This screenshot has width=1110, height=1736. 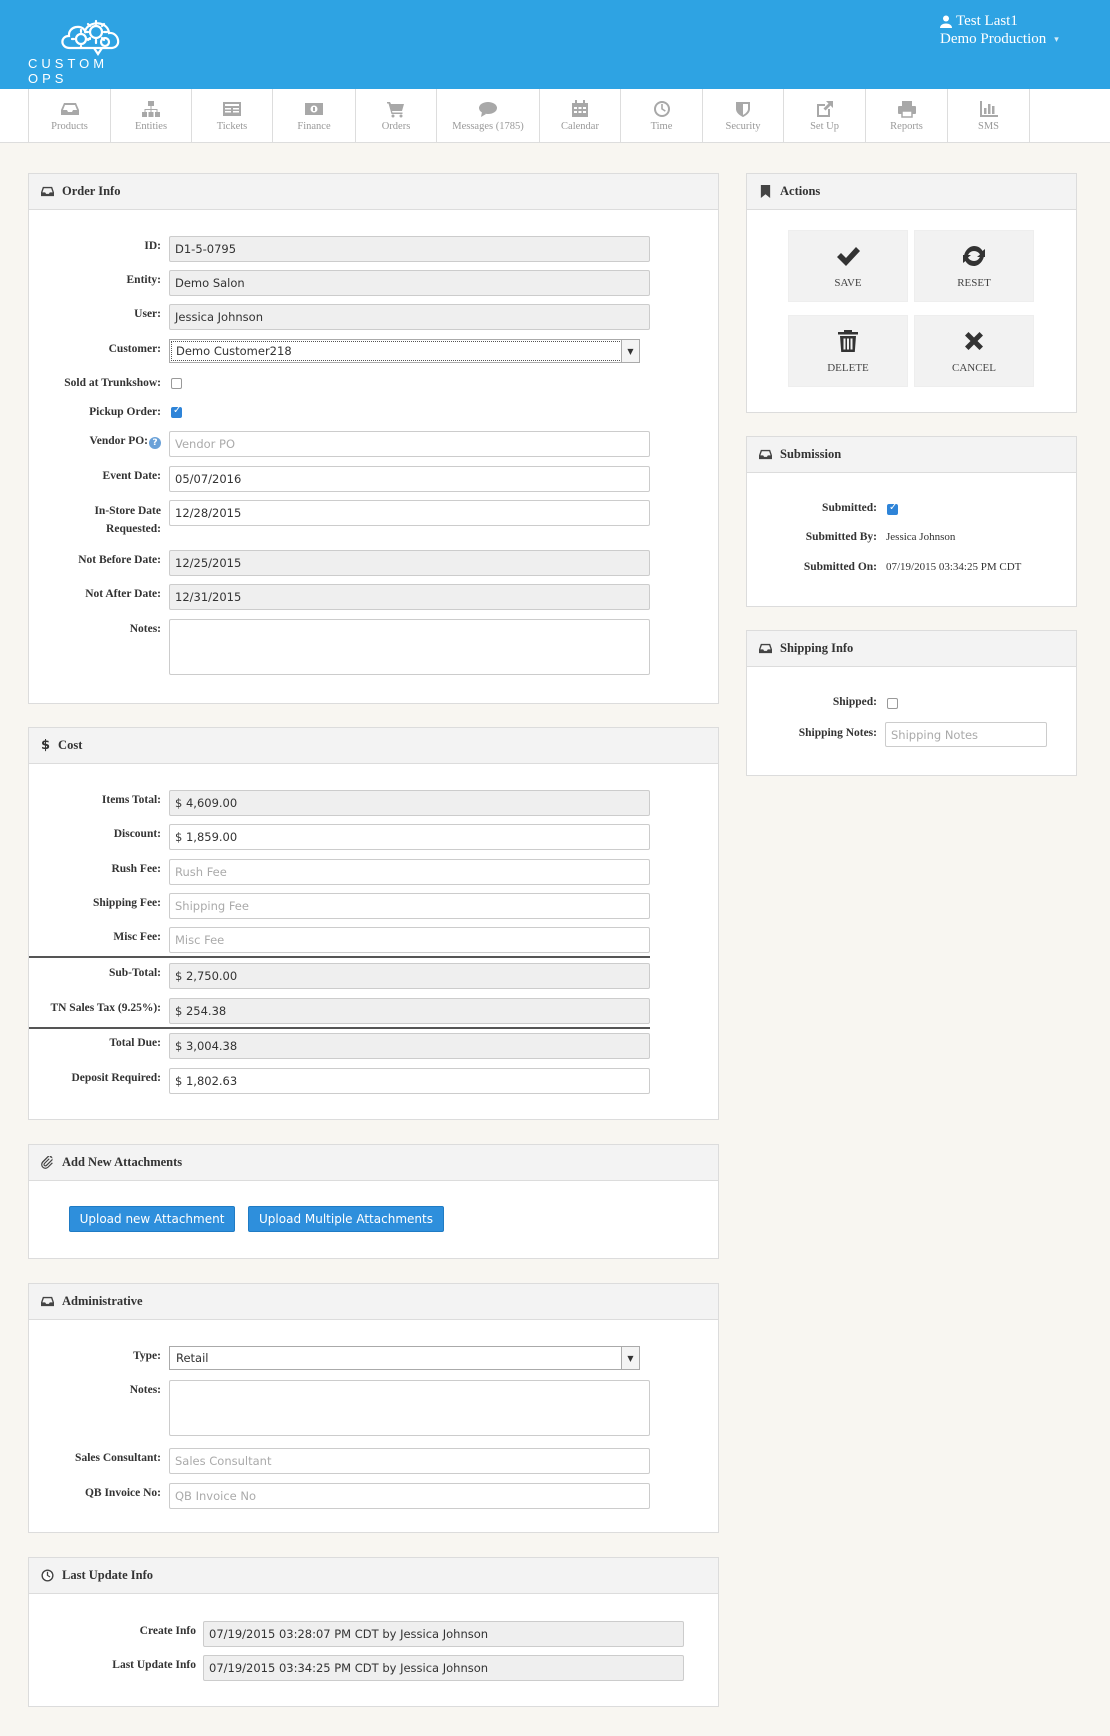 What do you see at coordinates (176, 411) in the screenshot?
I see `pickup-checkbox` at bounding box center [176, 411].